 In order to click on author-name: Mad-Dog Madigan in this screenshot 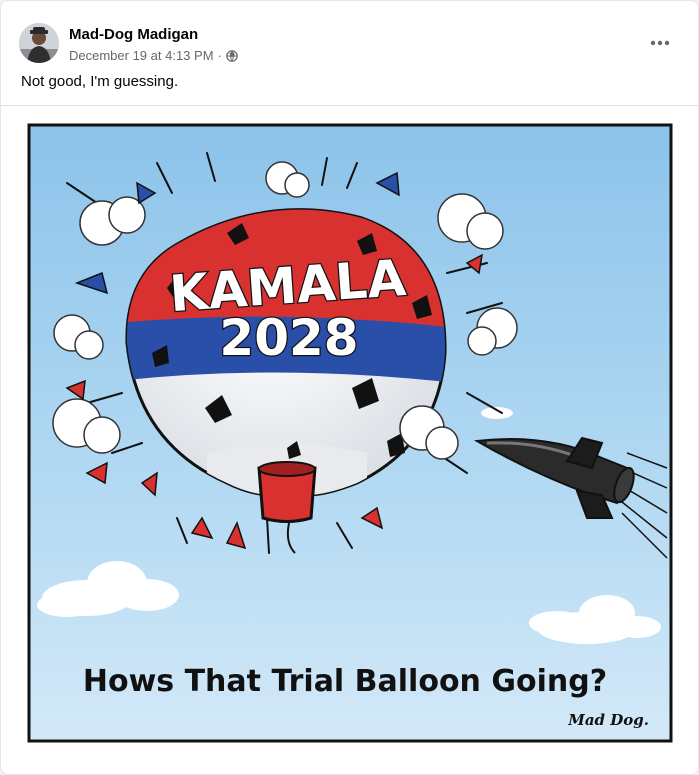, I will do `click(133, 34)`.